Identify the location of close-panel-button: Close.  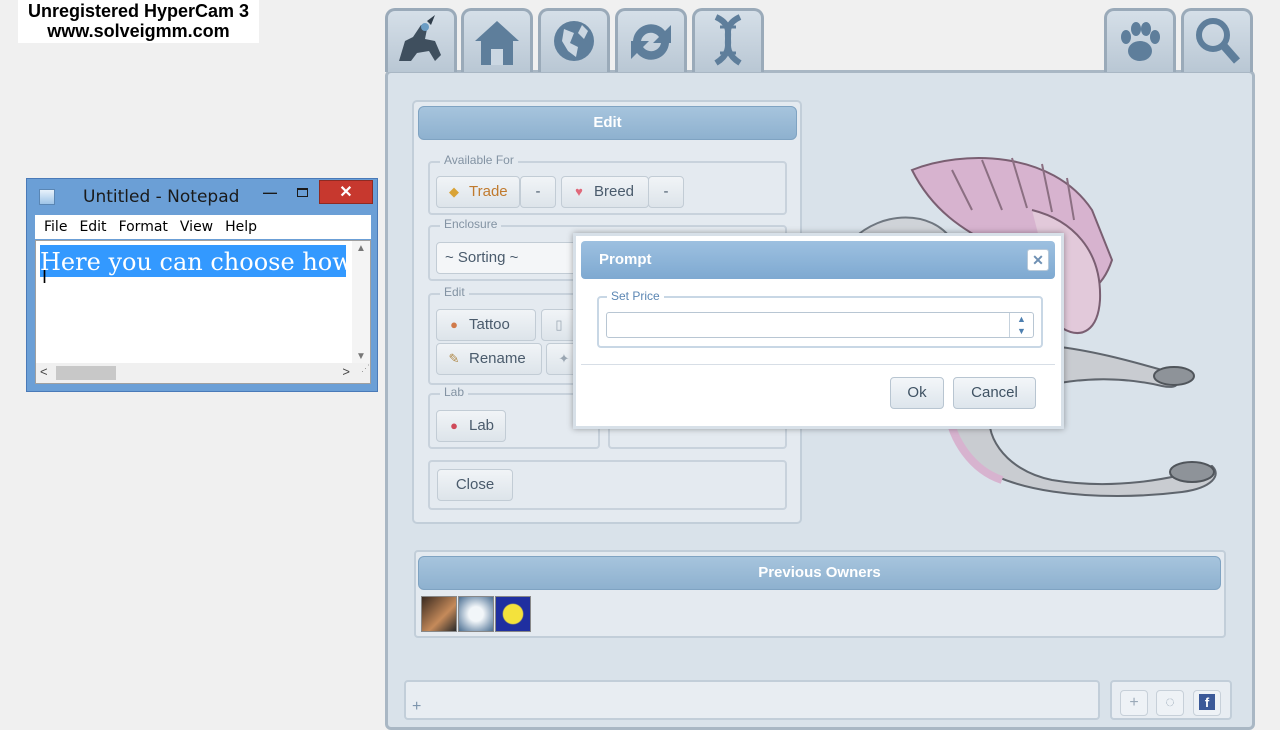
(475, 485).